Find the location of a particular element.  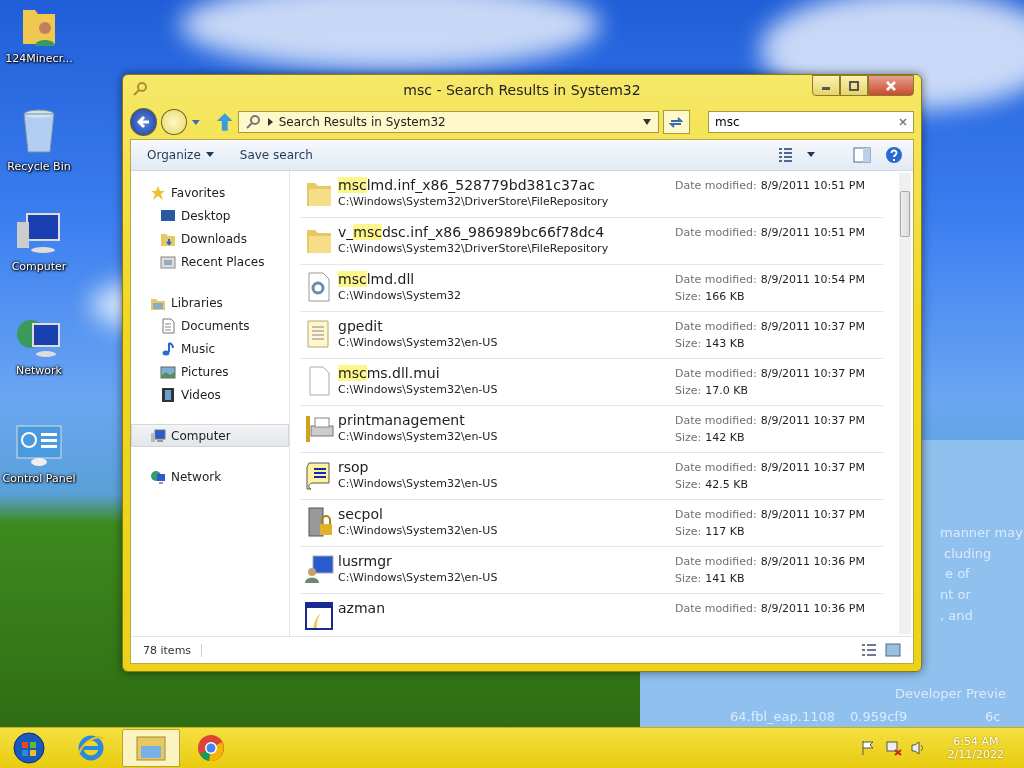

users-monitor-icon is located at coordinates (319, 569).